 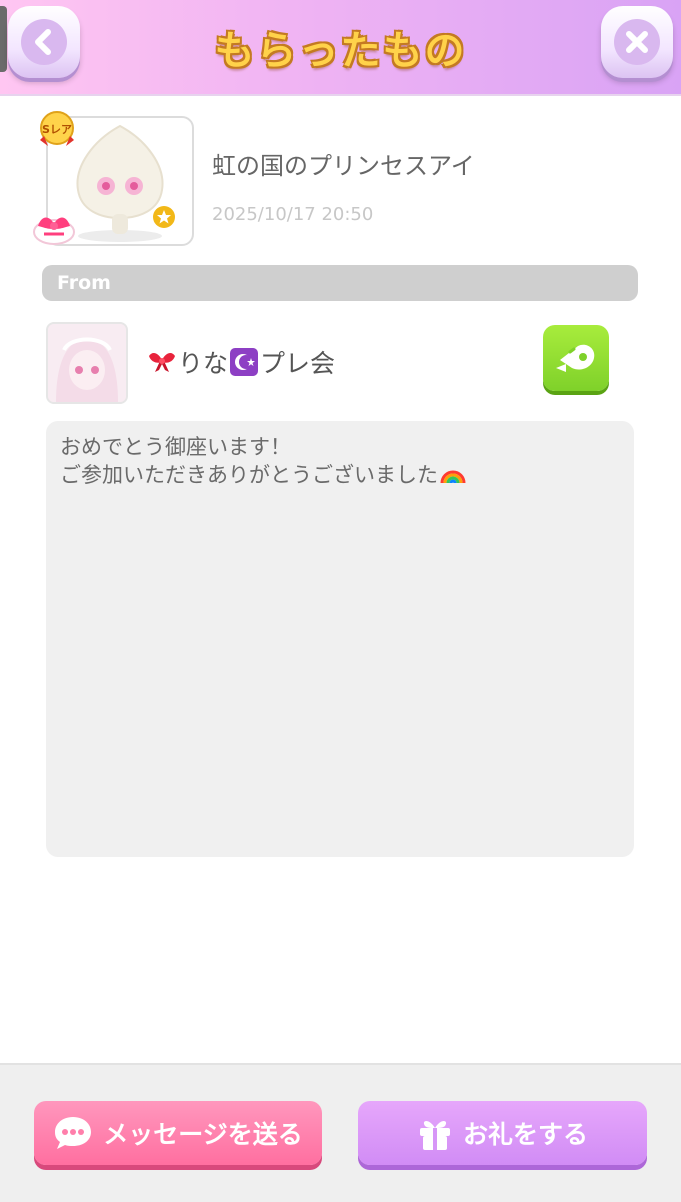 I want to click on close-button, so click(x=637, y=42).